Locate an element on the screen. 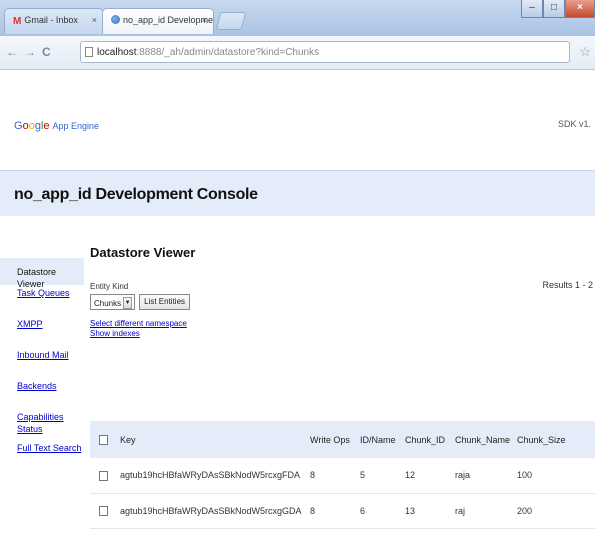 This screenshot has width=595, height=560. back-arrow-icon: ← is located at coordinates (12, 52).